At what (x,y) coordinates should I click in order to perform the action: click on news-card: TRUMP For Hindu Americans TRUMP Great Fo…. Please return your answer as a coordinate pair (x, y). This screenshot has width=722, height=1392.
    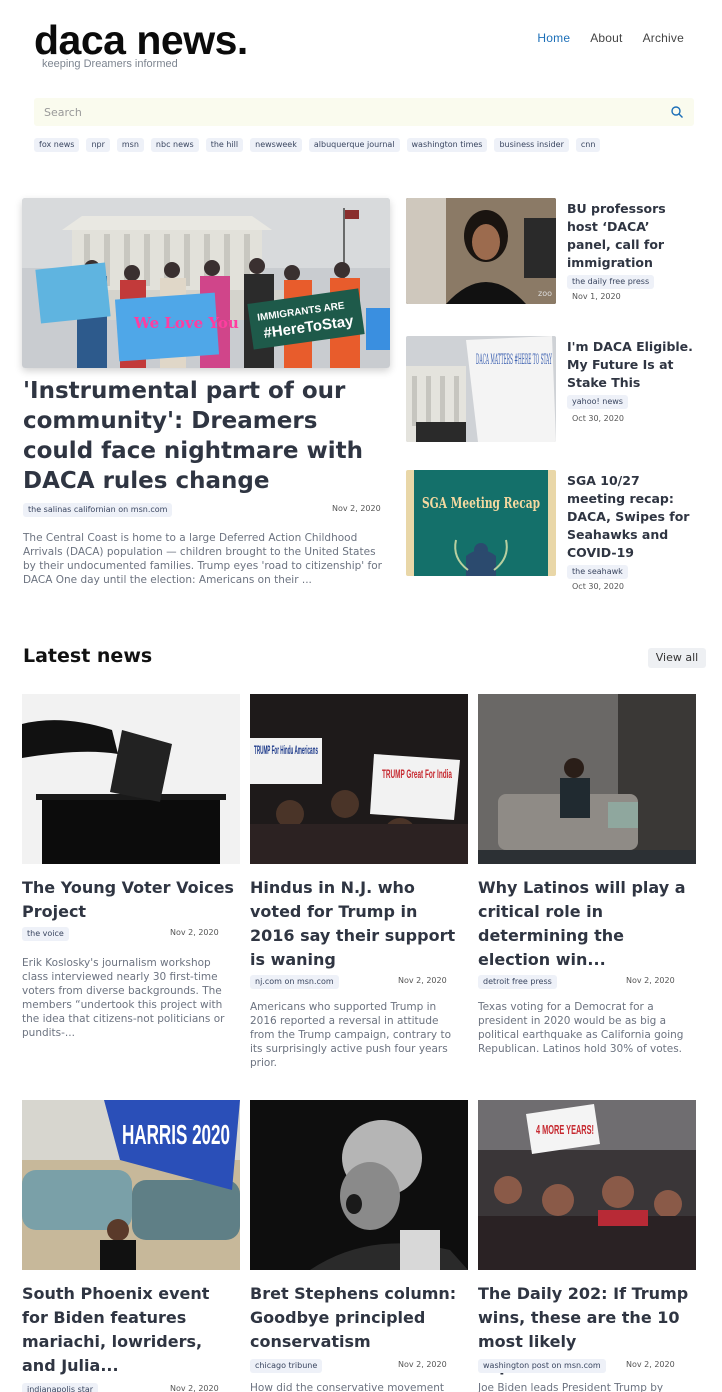
    Looking at the image, I should click on (359, 884).